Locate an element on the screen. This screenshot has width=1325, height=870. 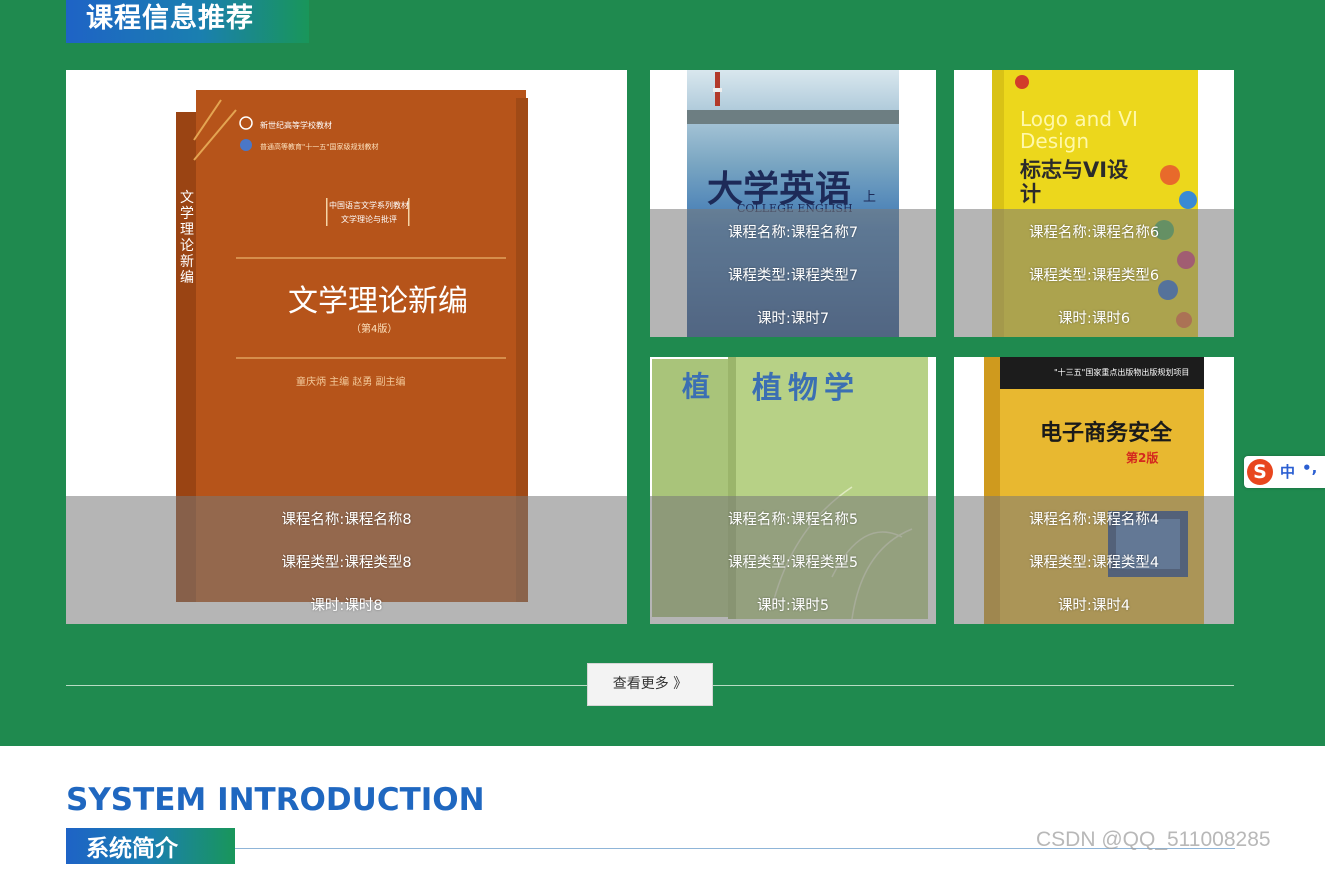
course-type: 课程类型:课程类型8 is located at coordinates (346, 563).